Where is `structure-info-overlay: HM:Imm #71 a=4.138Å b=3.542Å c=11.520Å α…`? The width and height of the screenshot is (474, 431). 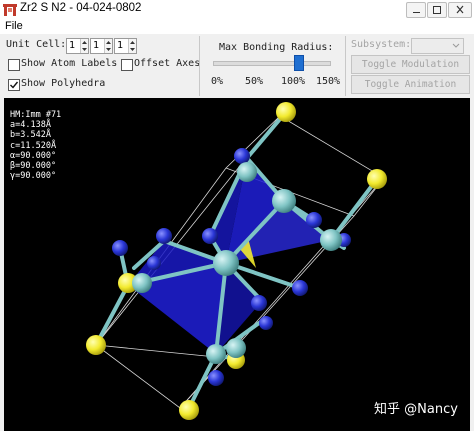 structure-info-overlay: HM:Imm #71 a=4.138Å b=3.542Å c=11.520Å α… is located at coordinates (35, 145).